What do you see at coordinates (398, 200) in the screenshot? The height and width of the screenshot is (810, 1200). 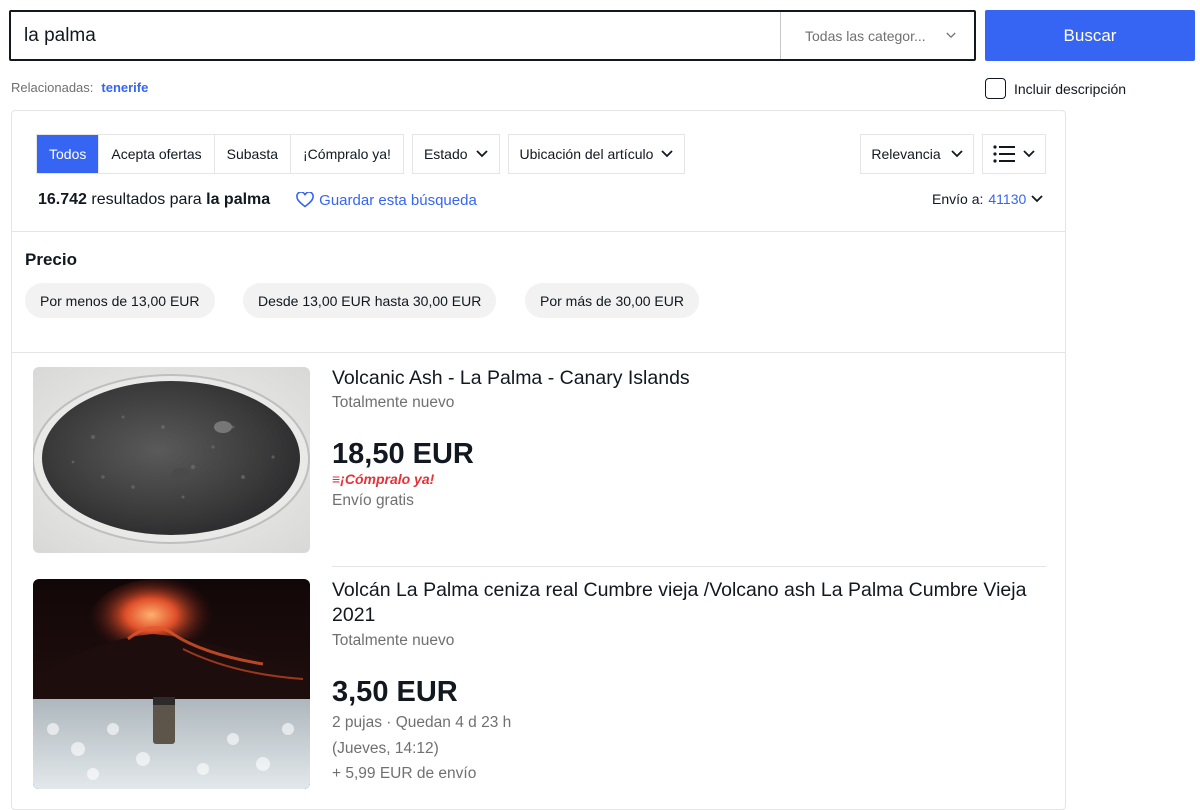 I see `save-search-label: Guardar esta búsqueda` at bounding box center [398, 200].